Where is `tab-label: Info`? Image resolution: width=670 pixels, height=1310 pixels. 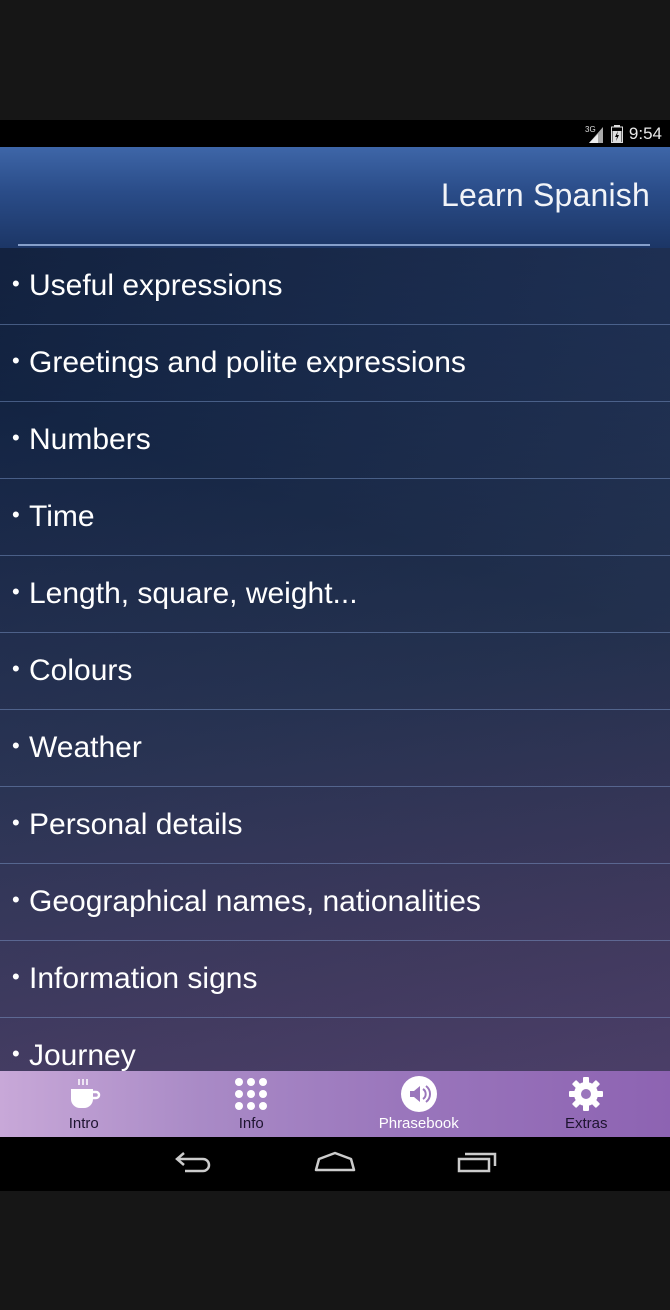
tab-label: Info is located at coordinates (251, 1123).